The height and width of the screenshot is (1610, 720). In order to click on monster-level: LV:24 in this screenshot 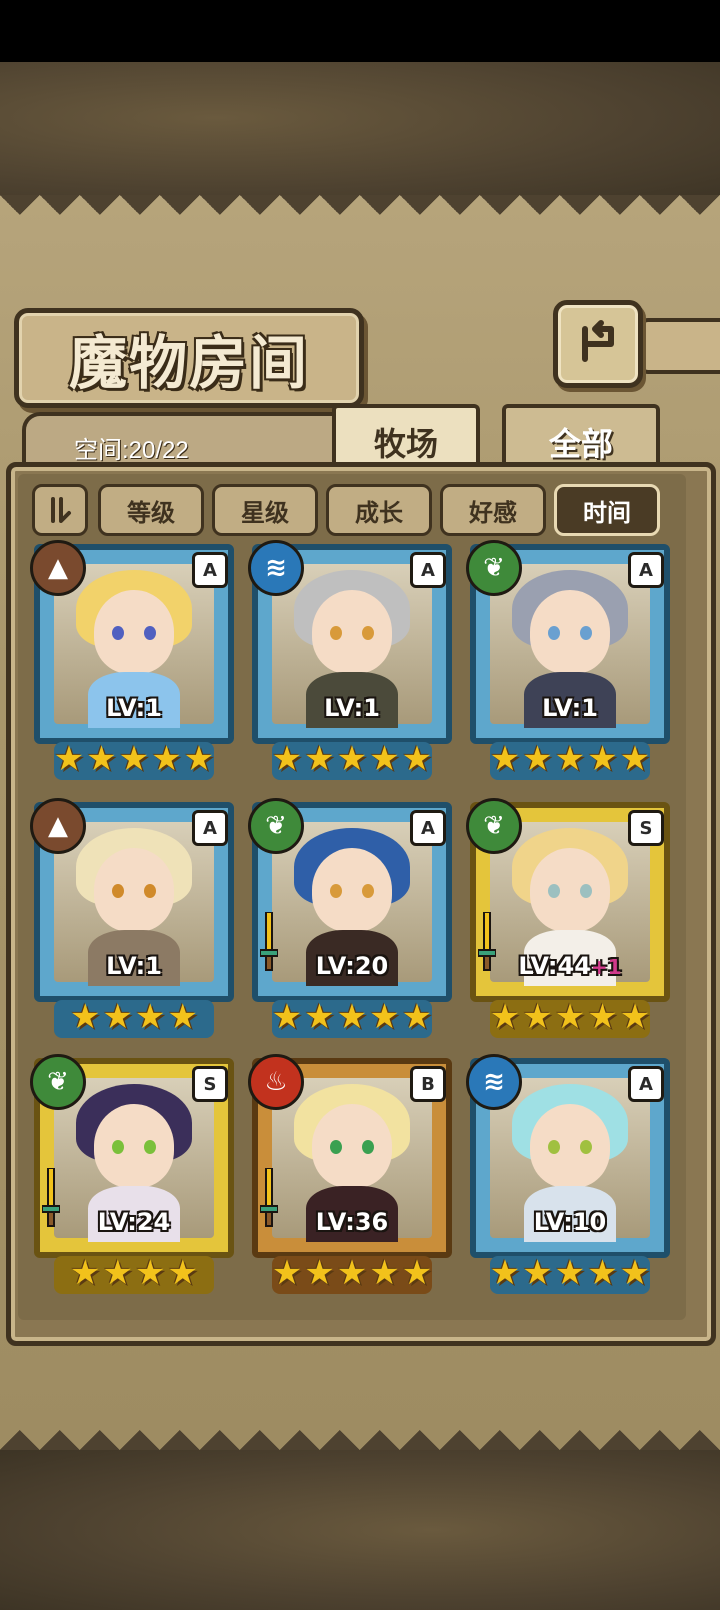, I will do `click(134, 1222)`.